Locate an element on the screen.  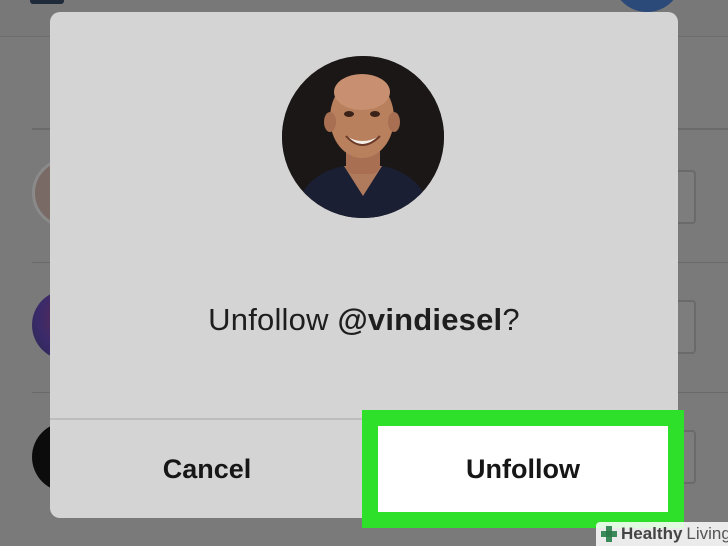
prompt-suffix: ? is located at coordinates (511, 319).